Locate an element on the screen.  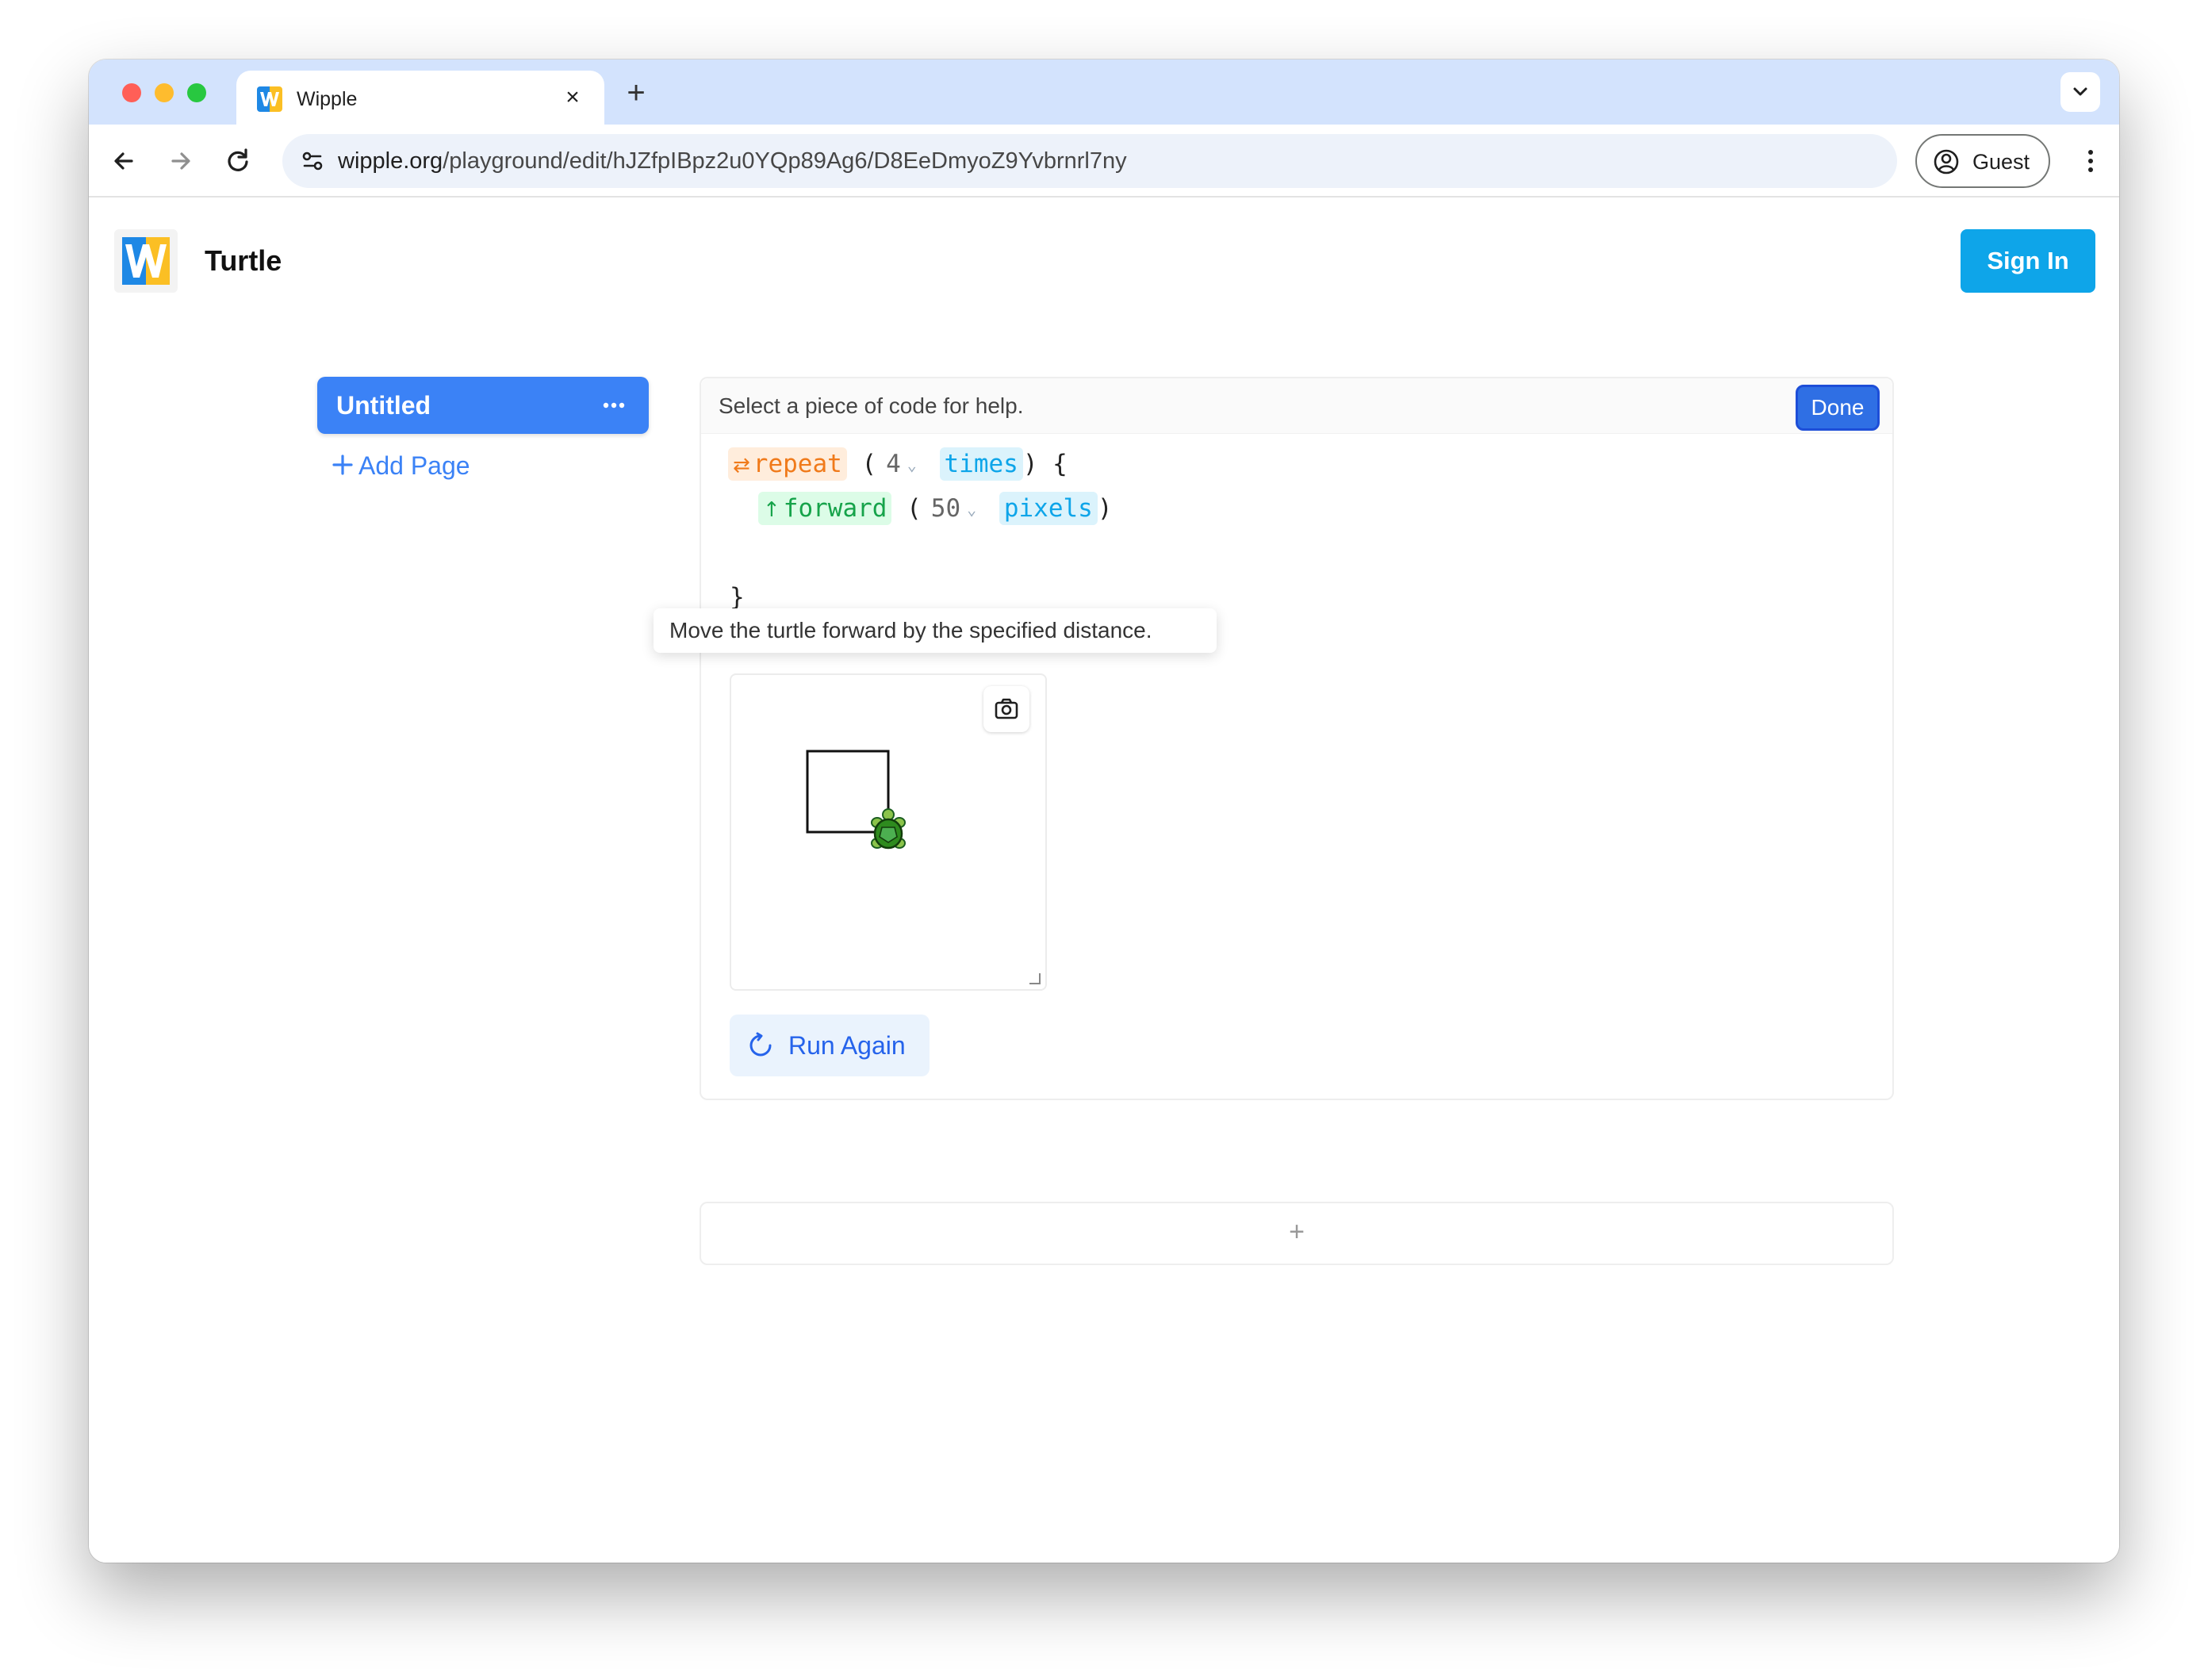
wipple-favicon-icon is located at coordinates (270, 99).